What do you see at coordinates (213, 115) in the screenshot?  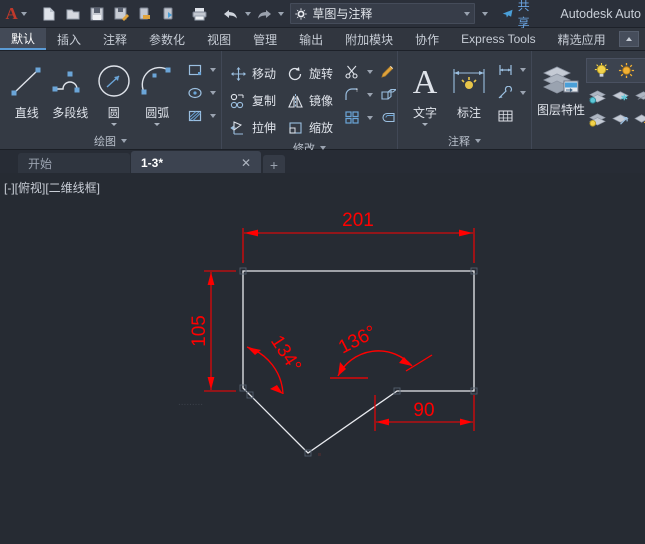 I see `hatch-chevron-down-icon` at bounding box center [213, 115].